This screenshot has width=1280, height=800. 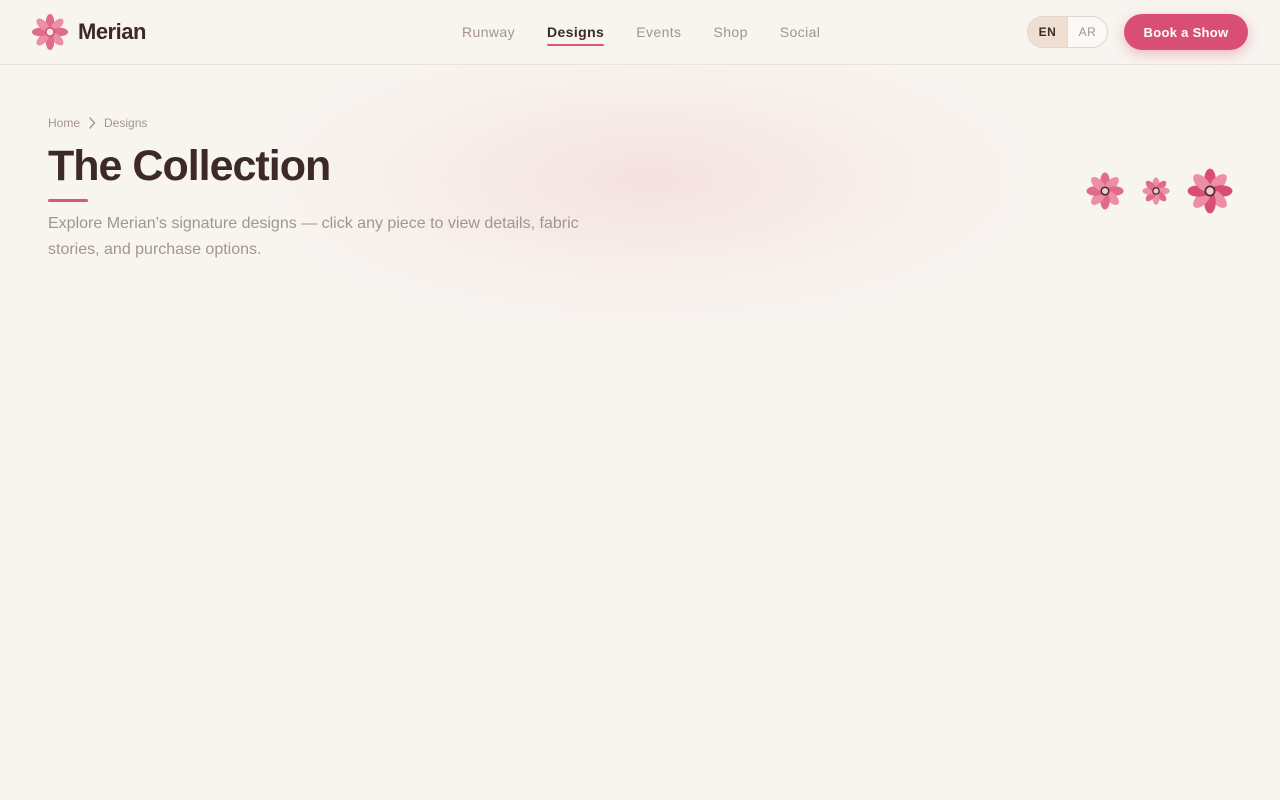 What do you see at coordinates (575, 35) in the screenshot?
I see `nav-item-designs: Designs` at bounding box center [575, 35].